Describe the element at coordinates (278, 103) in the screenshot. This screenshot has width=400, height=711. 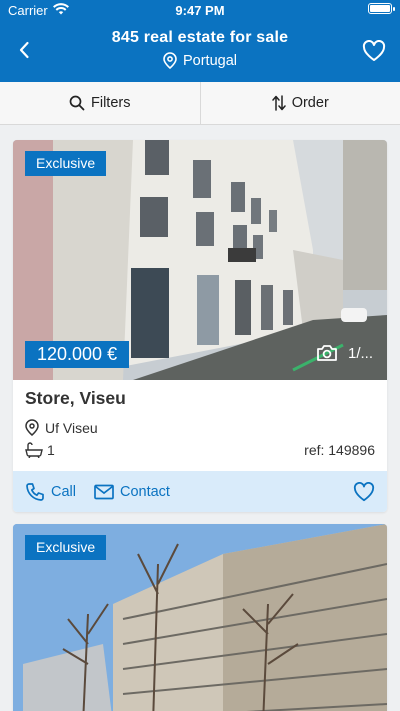
I see `sort-icon` at that location.